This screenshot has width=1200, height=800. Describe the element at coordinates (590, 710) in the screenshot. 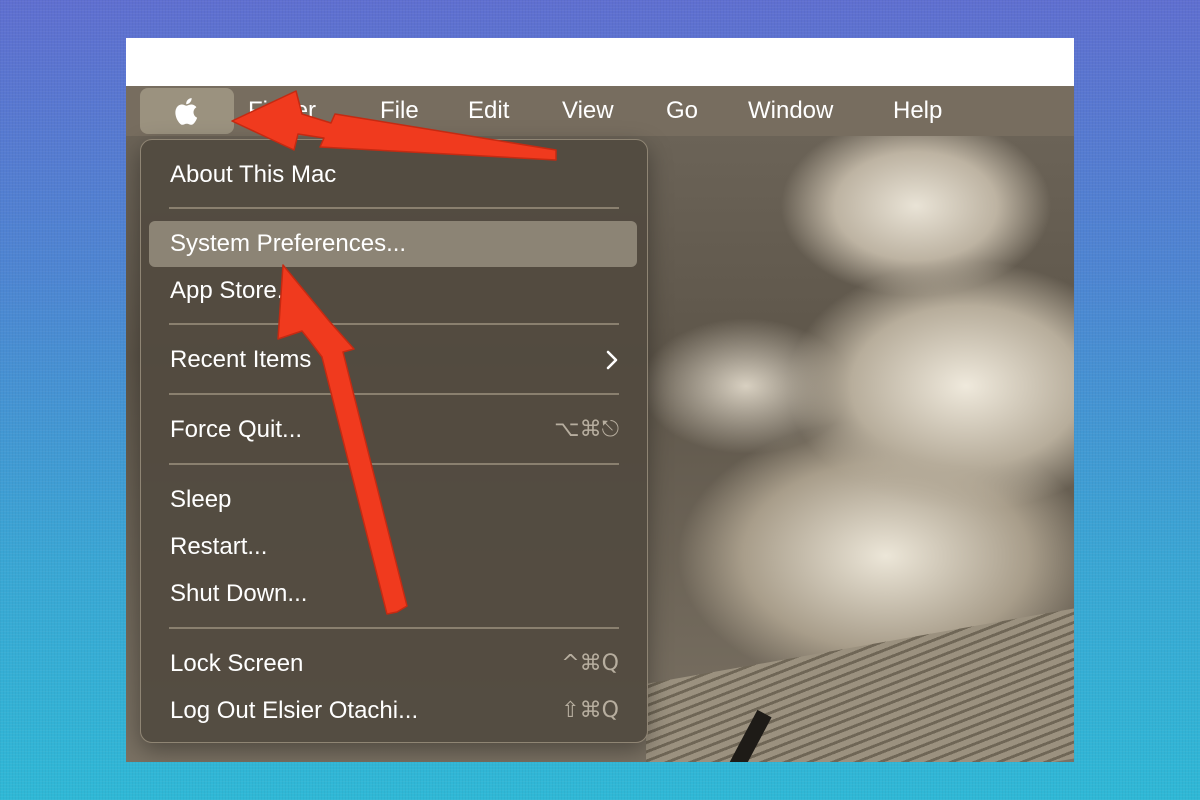

I see `menu-item-shortcut: ⇧⌘Q` at that location.